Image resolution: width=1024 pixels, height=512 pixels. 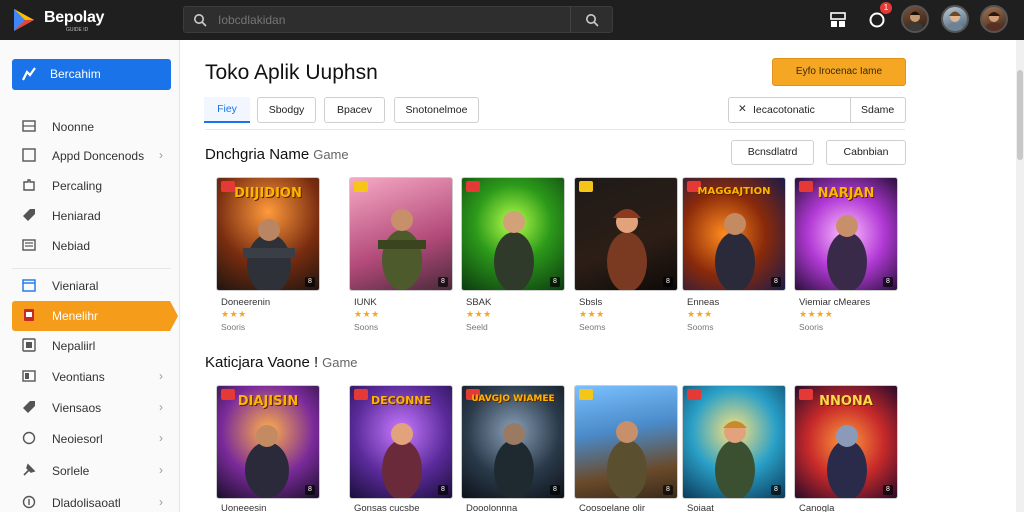 What do you see at coordinates (91, 471) in the screenshot?
I see `sidebar-item-11: Sorlele ›` at bounding box center [91, 471].